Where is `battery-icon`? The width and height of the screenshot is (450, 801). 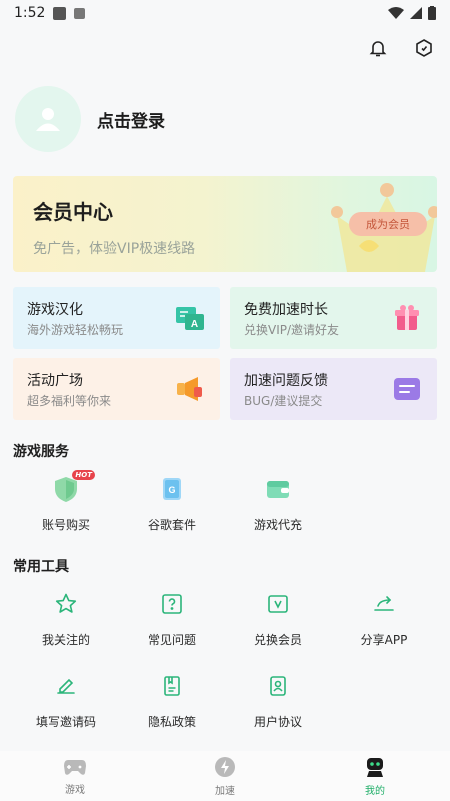
battery-icon is located at coordinates (432, 13).